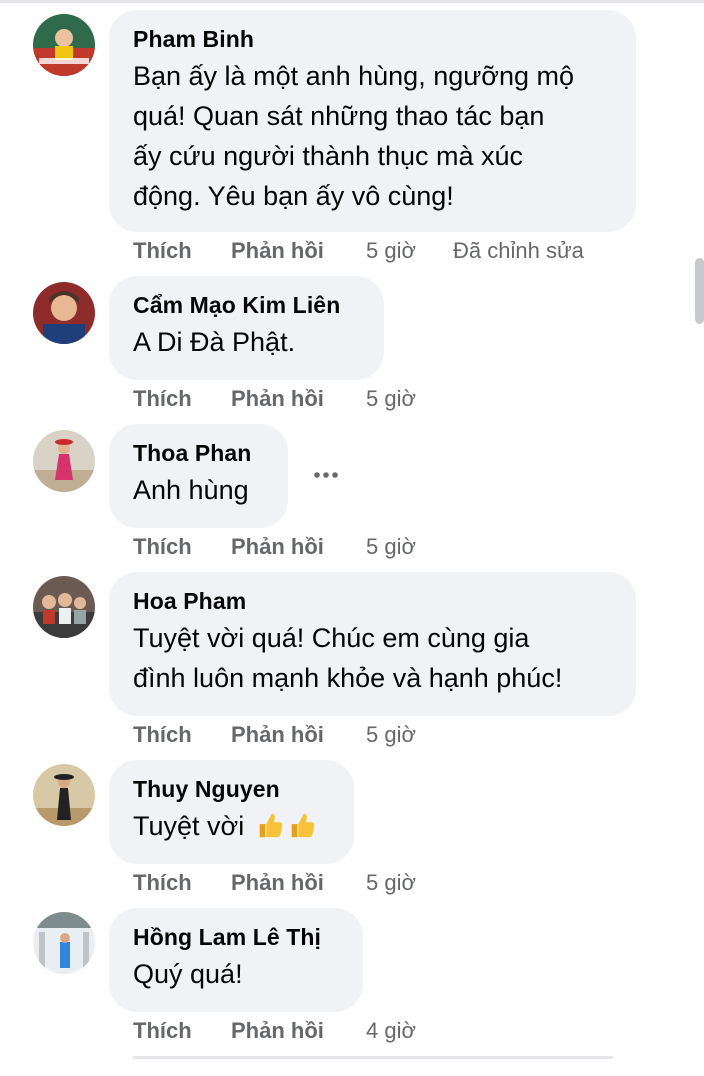 This screenshot has height=1076, width=704. Describe the element at coordinates (339, 116) in the screenshot. I see `comment-line: quá! Quan sát những thao tác bạn` at that location.